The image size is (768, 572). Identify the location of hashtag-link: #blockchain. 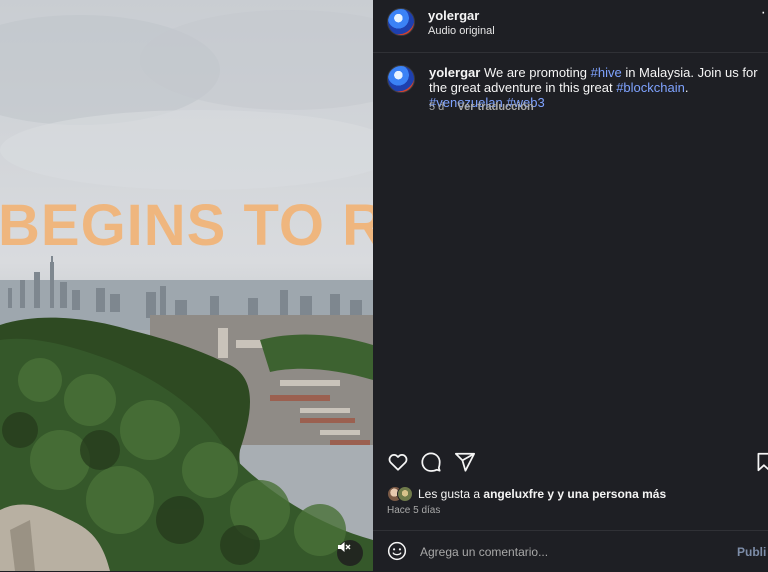
(650, 87).